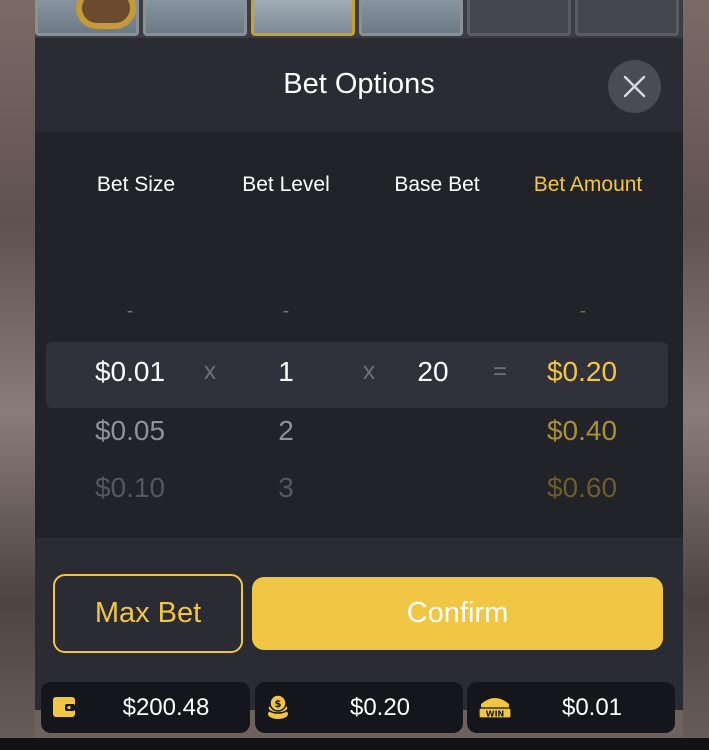 The width and height of the screenshot is (709, 750). Describe the element at coordinates (130, 431) in the screenshot. I see `bet-size-option: $0.05` at that location.